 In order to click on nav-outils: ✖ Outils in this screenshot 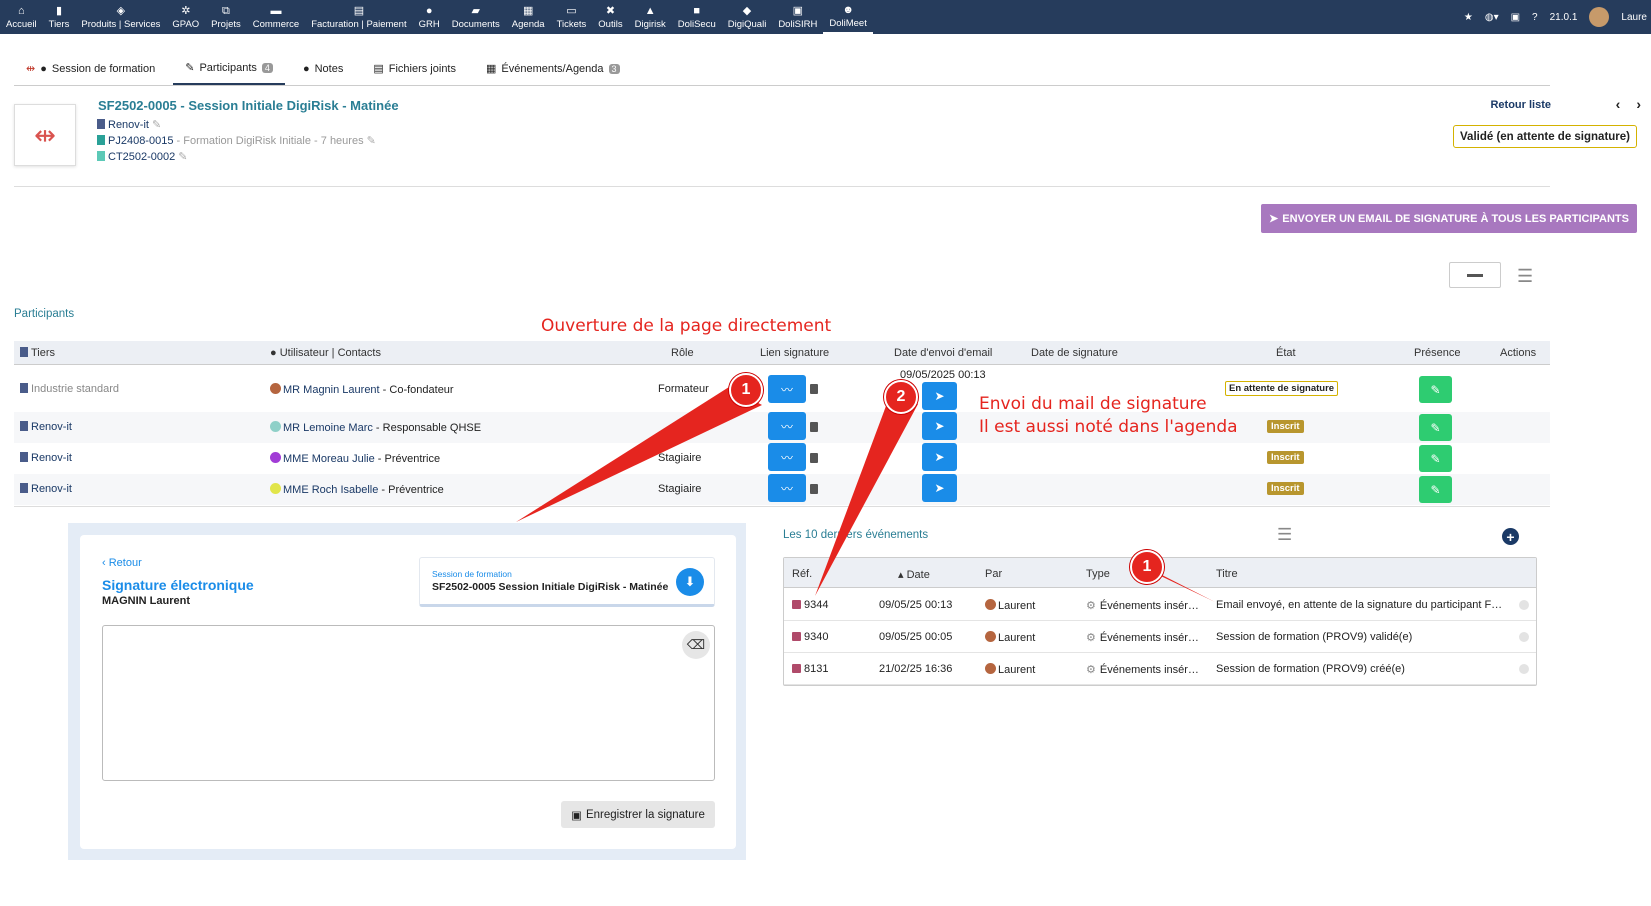, I will do `click(610, 17)`.